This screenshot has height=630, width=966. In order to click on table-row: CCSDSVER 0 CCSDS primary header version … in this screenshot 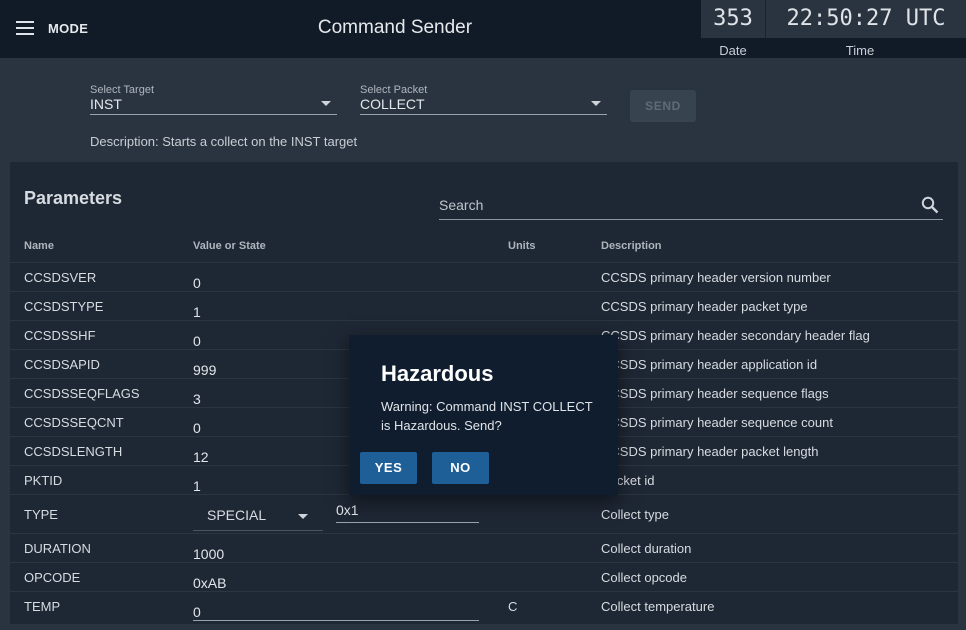, I will do `click(484, 277)`.